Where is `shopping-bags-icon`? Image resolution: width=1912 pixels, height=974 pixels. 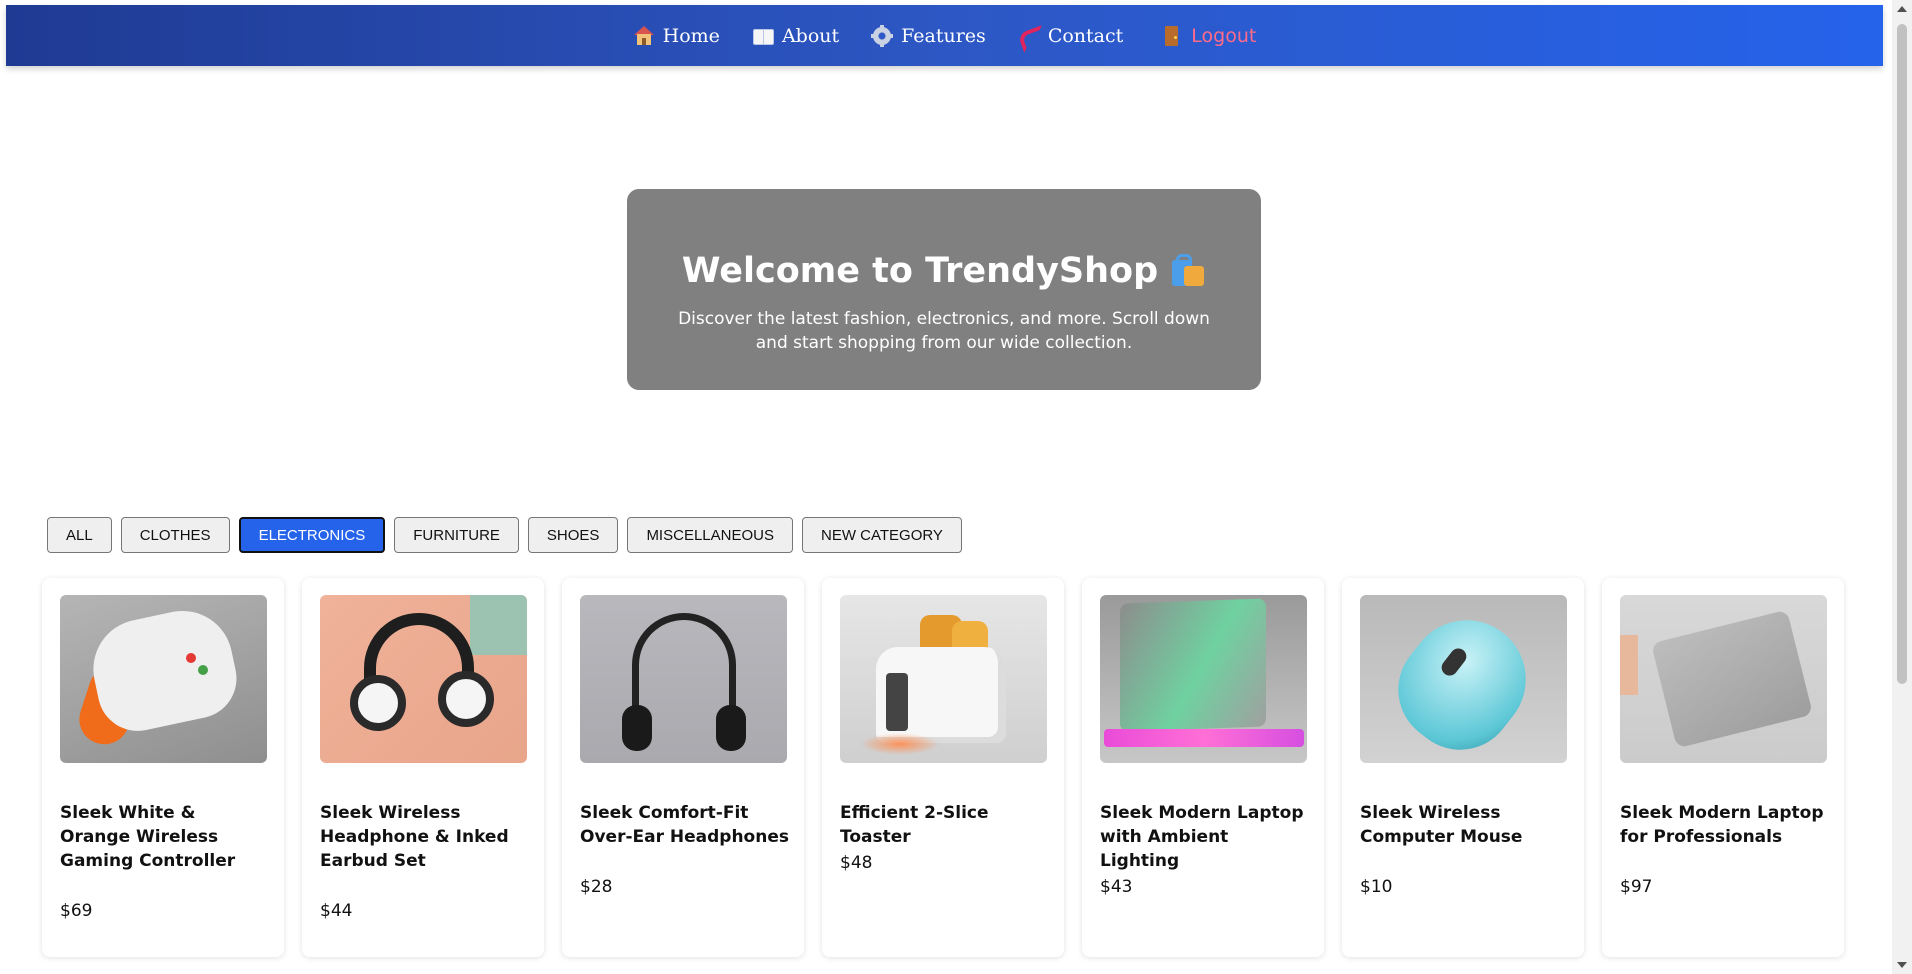 shopping-bags-icon is located at coordinates (1188, 271).